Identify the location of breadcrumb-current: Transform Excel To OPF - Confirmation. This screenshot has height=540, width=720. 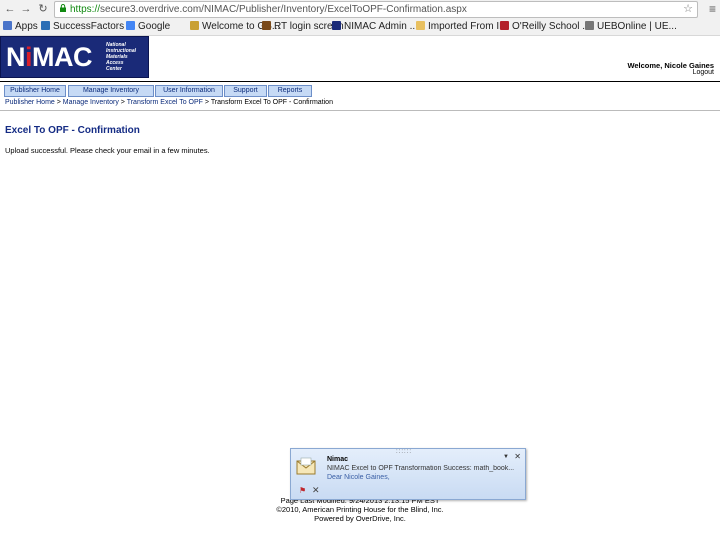
(271, 102).